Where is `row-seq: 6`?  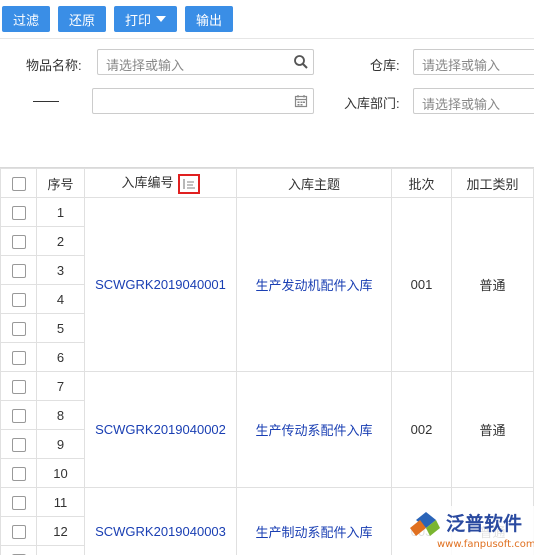 row-seq: 6 is located at coordinates (60, 357).